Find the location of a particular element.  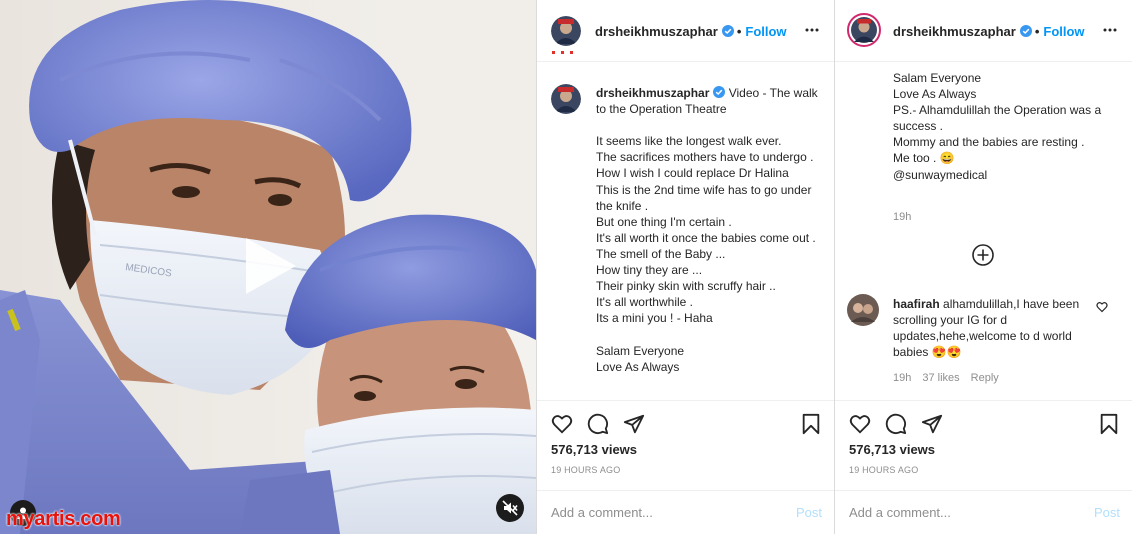

caption-time: 19h is located at coordinates (902, 217).